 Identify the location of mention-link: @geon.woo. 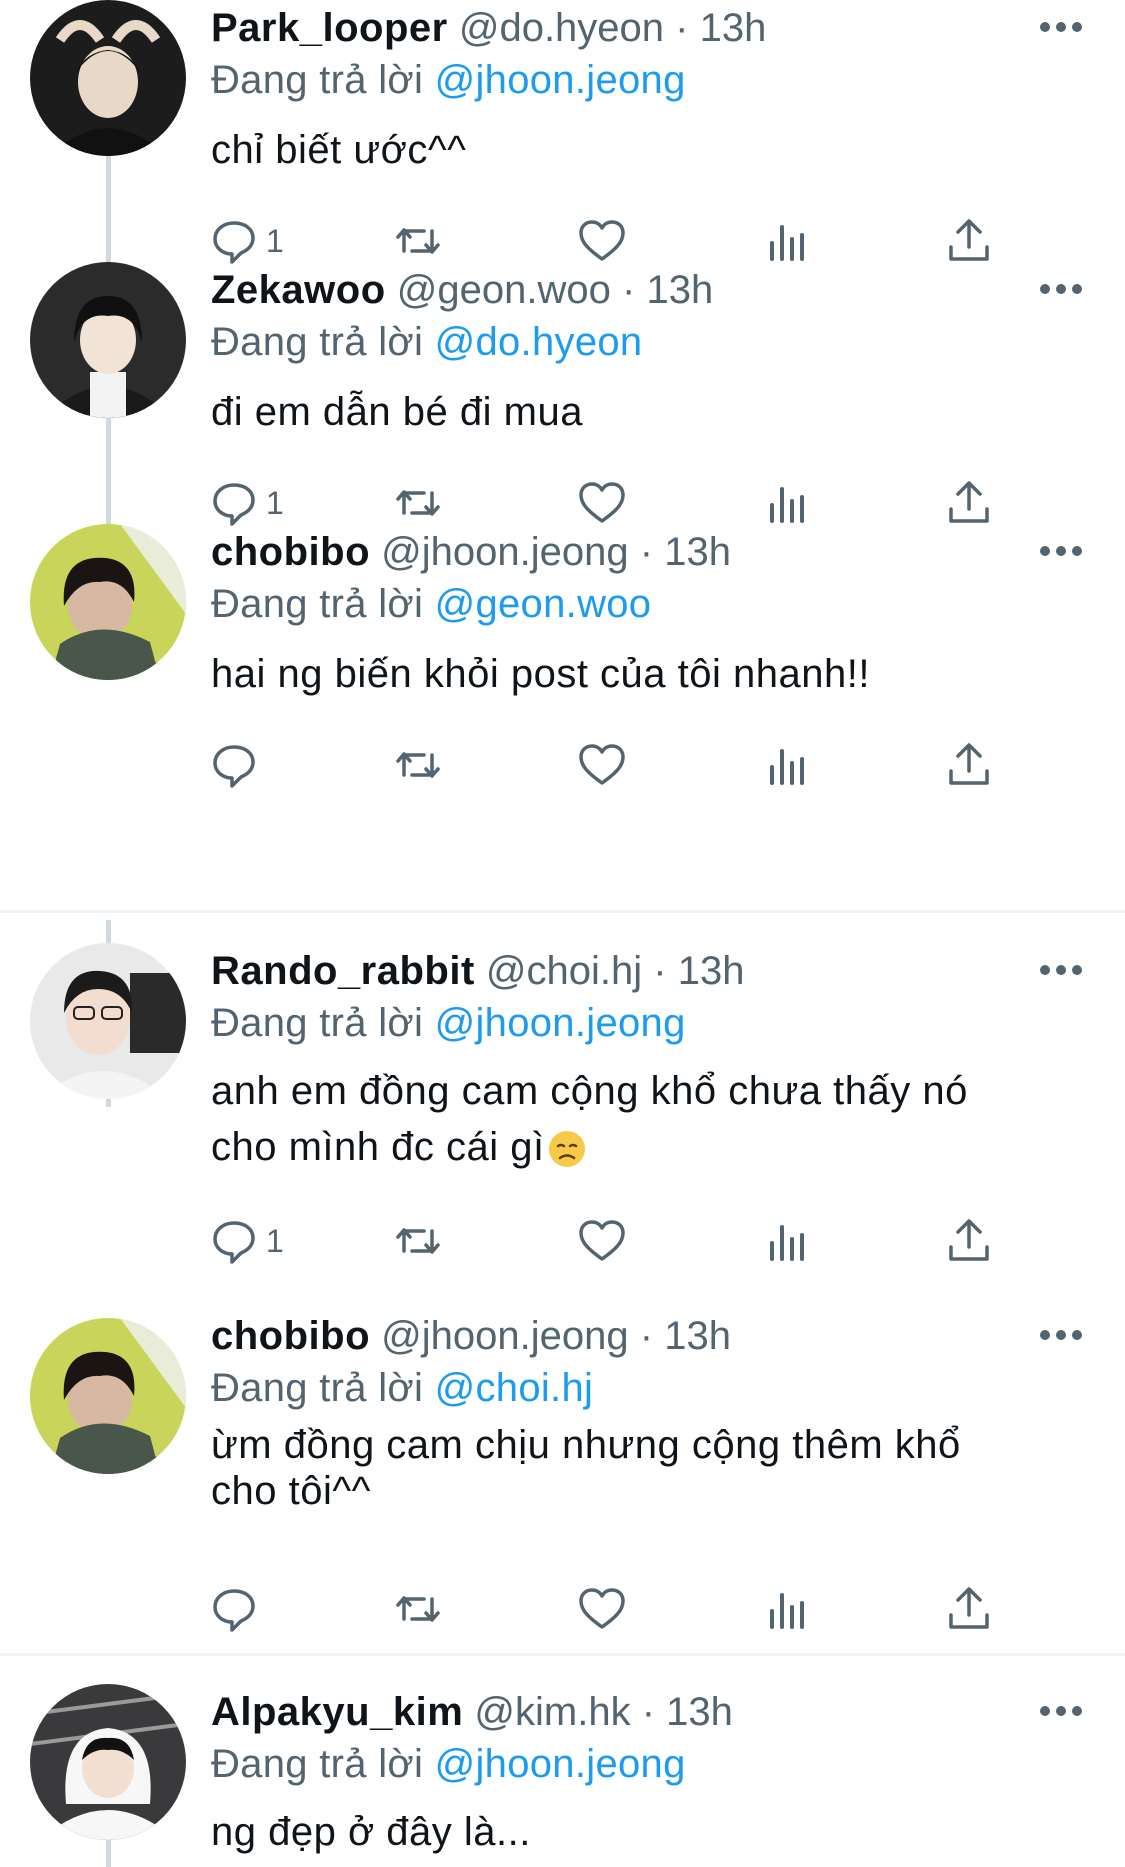
(543, 604).